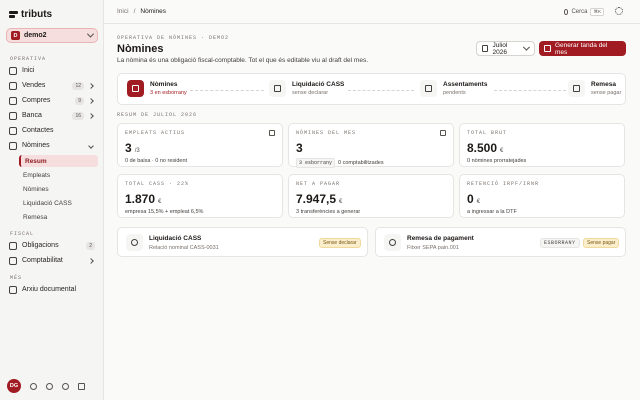 The image size is (640, 400). I want to click on sidebar-subitem-nomines: Nòmines, so click(58, 189).